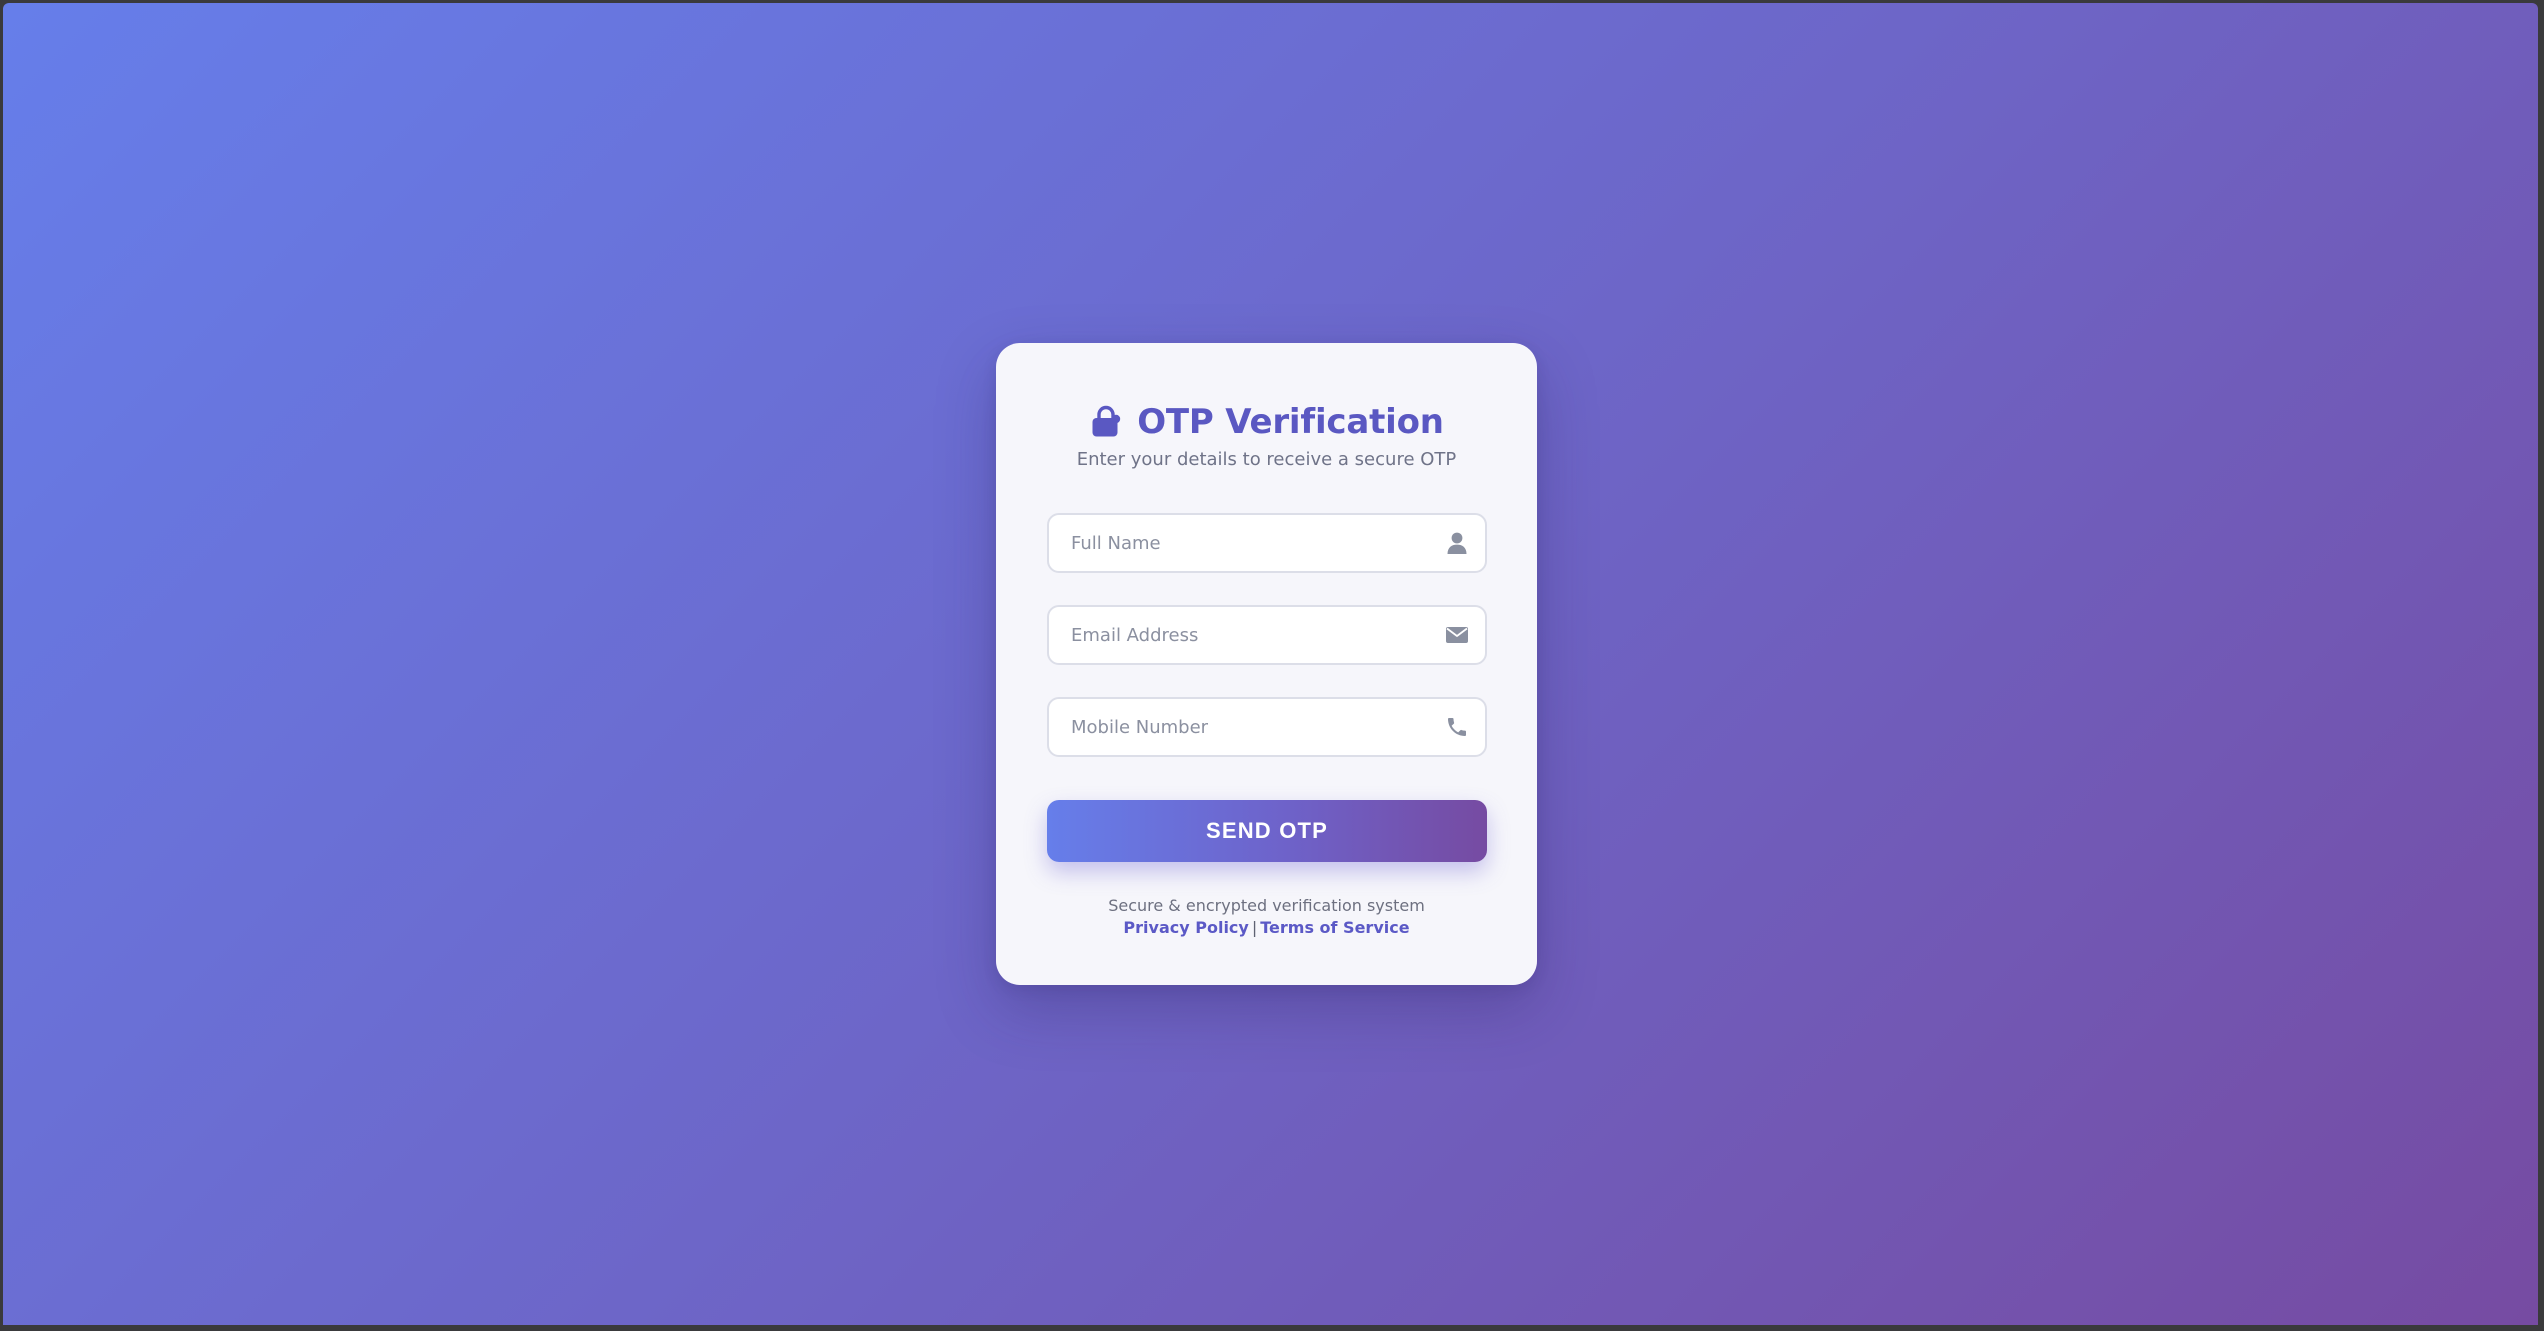  What do you see at coordinates (1457, 635) in the screenshot?
I see `envelope-icon` at bounding box center [1457, 635].